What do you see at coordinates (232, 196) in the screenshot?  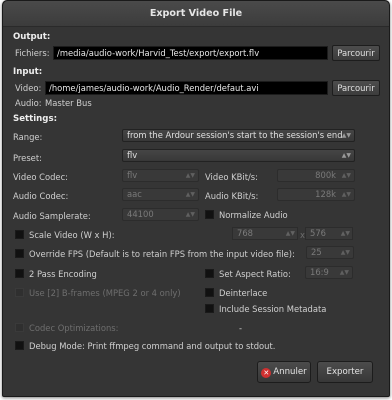 I see `audio-kbits-label: Audio KBit/s:` at bounding box center [232, 196].